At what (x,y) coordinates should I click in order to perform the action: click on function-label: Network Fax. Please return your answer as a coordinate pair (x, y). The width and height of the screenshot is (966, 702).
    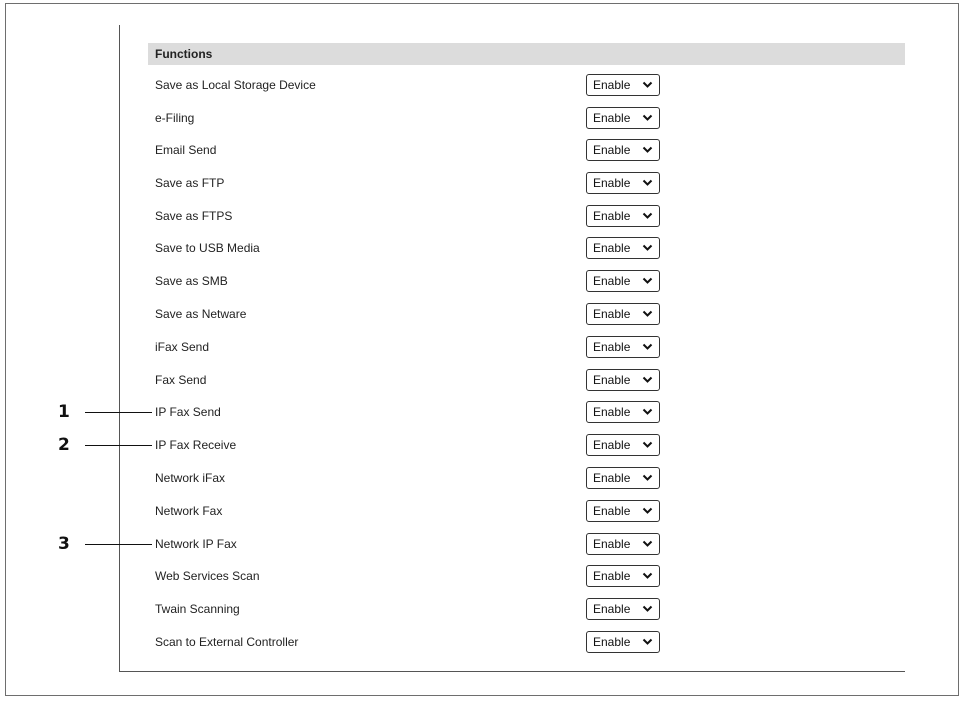
    Looking at the image, I should click on (189, 511).